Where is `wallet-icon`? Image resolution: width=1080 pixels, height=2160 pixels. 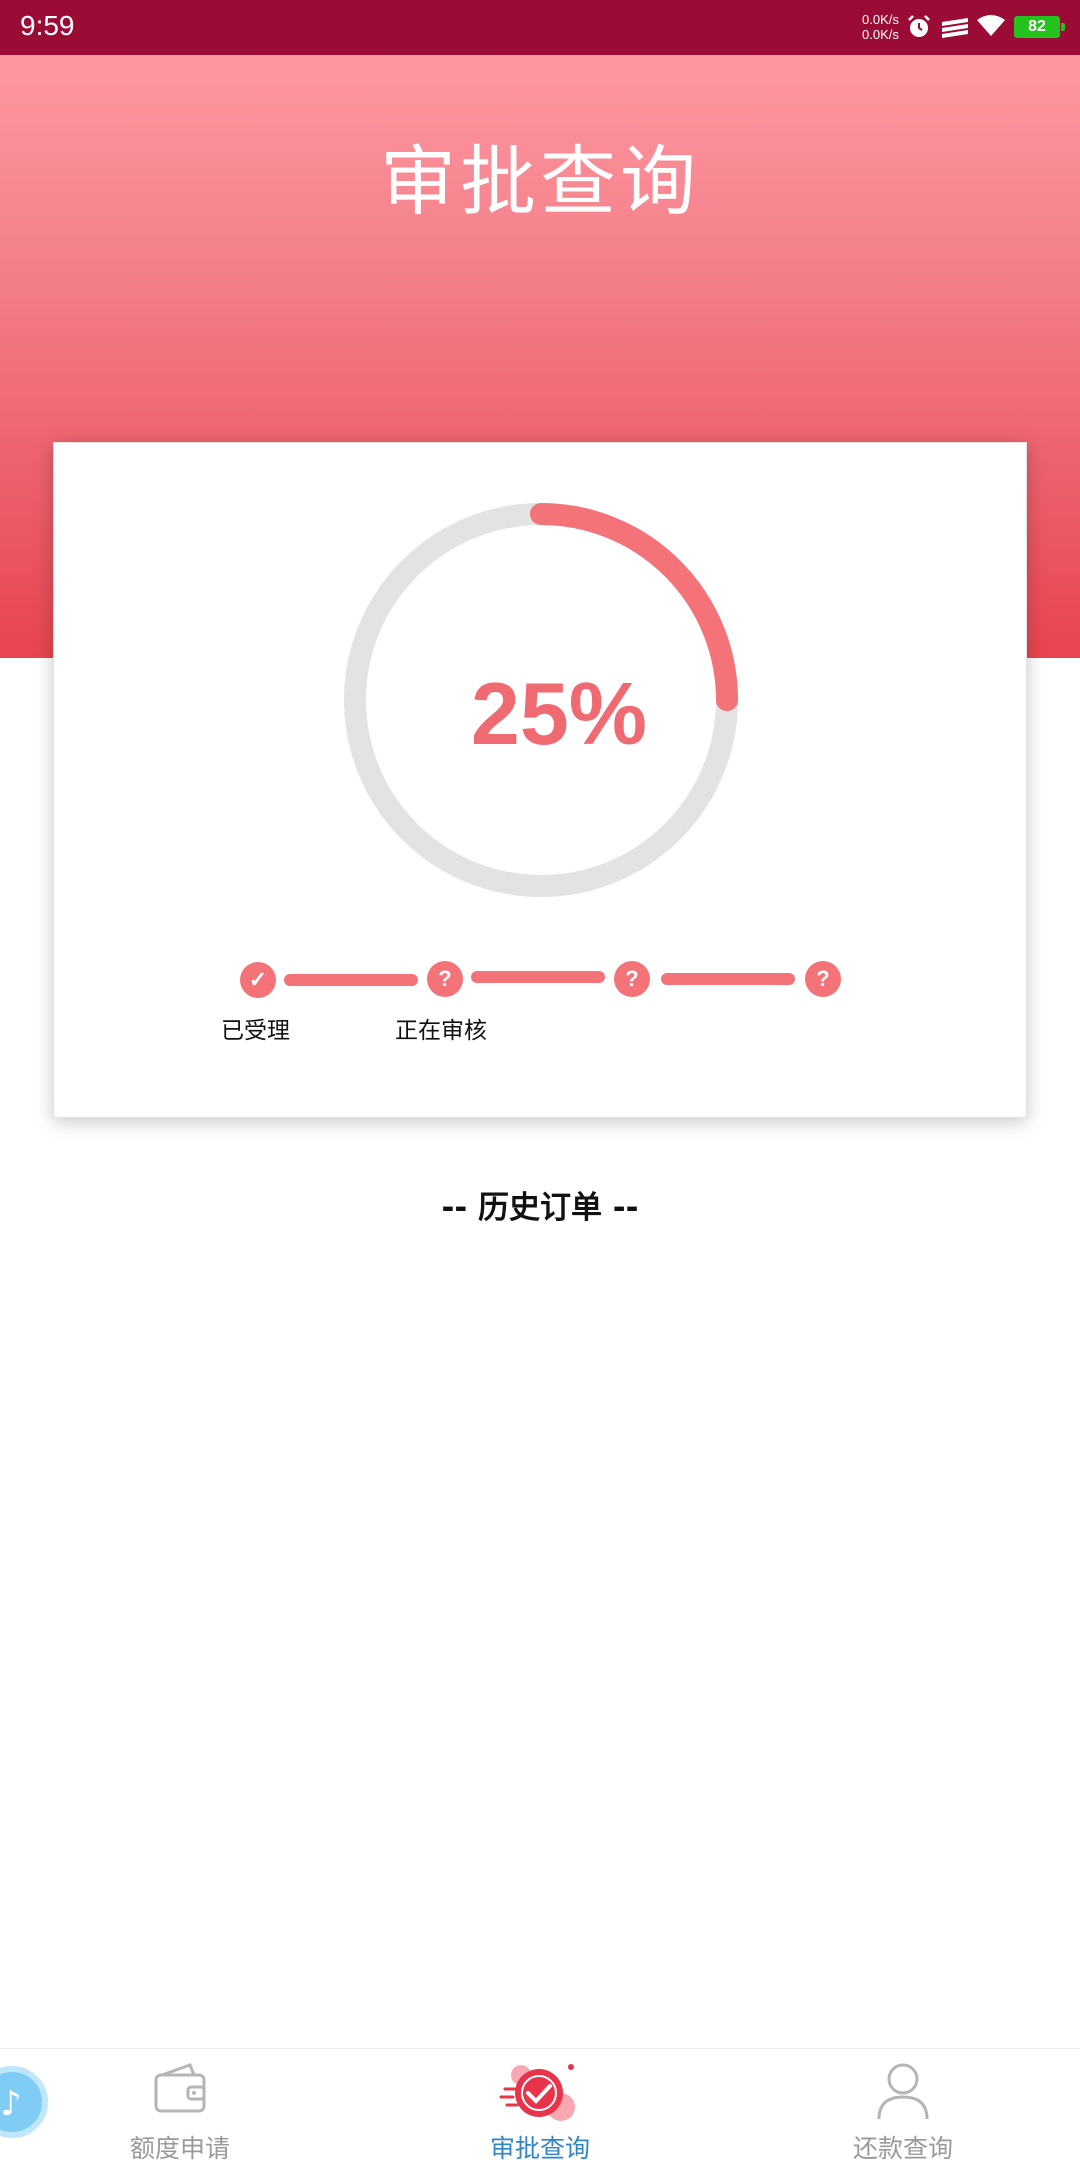 wallet-icon is located at coordinates (180, 2088).